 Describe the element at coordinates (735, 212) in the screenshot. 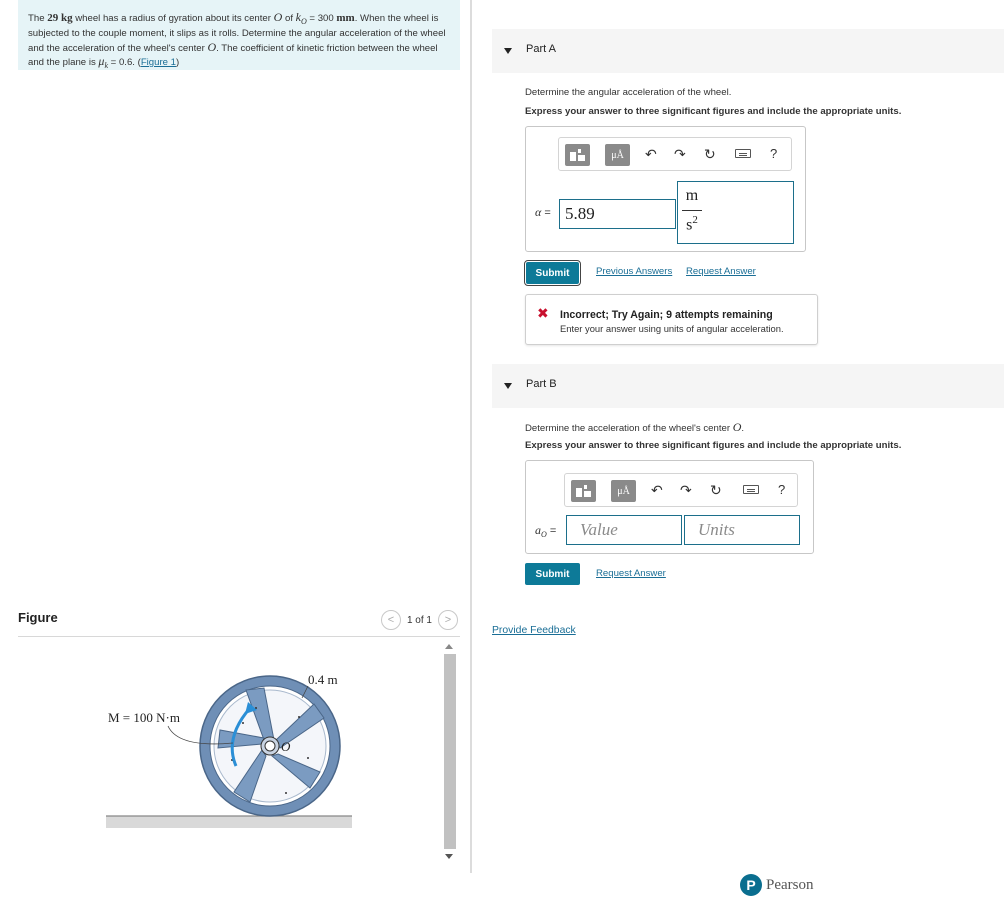

I see `part-a-units-input: m s2` at that location.